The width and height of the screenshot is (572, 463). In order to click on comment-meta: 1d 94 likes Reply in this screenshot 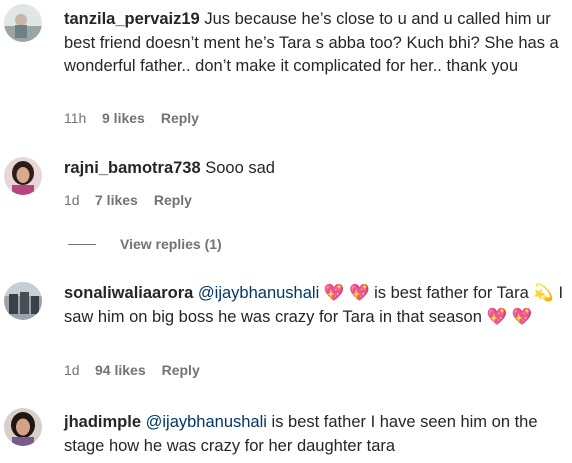, I will do `click(132, 370)`.